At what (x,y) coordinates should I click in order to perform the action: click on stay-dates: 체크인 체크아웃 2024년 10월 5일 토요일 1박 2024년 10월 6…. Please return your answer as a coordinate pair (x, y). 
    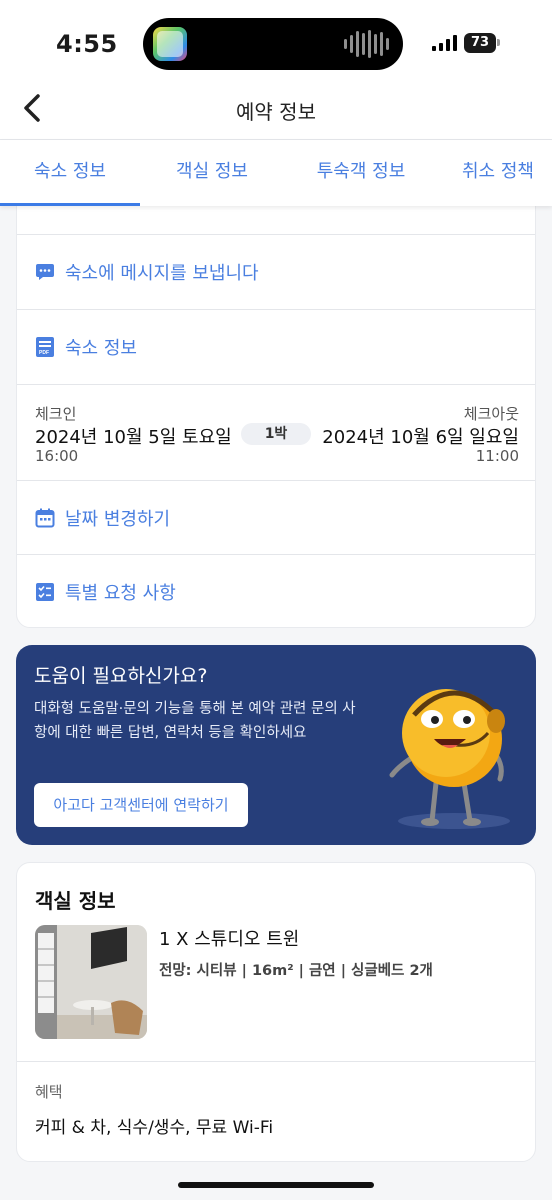
    Looking at the image, I should click on (276, 433).